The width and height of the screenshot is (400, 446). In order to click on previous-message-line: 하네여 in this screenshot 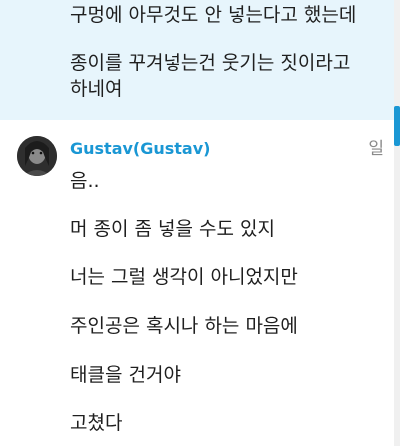, I will do `click(96, 89)`.